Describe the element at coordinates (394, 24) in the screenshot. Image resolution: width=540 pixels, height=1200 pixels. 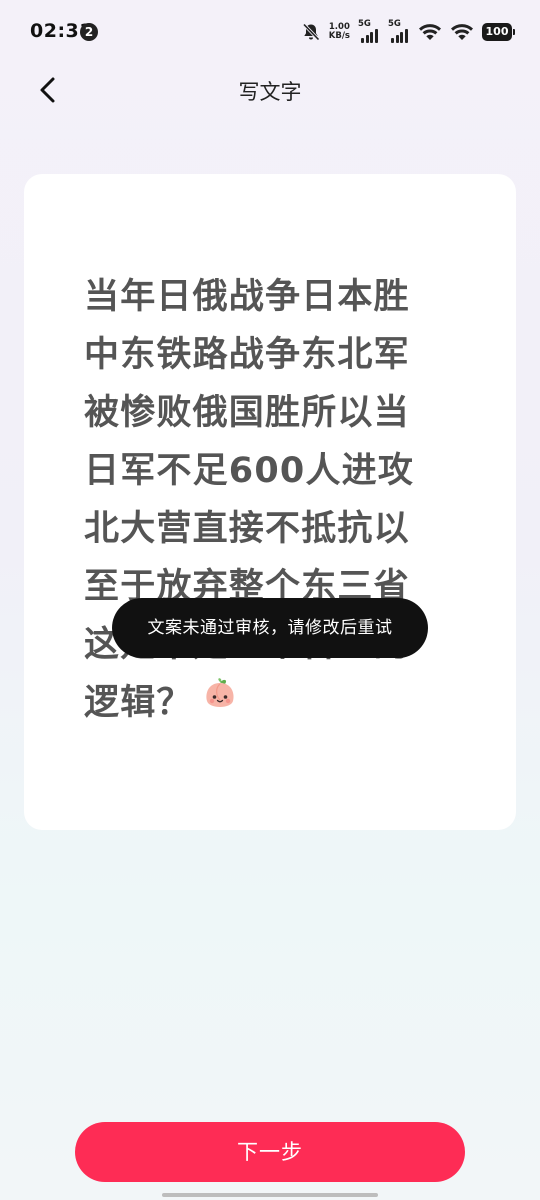
I see `sim2-network-label: 5G` at that location.